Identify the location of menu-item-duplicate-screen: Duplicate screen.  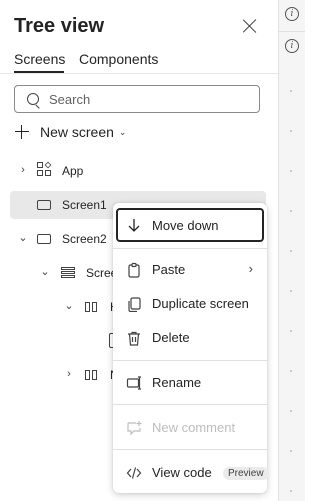
(190, 304).